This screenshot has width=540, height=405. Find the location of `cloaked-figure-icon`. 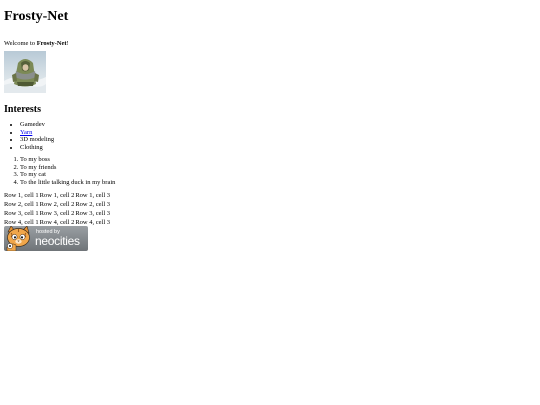

cloaked-figure-icon is located at coordinates (25, 76).